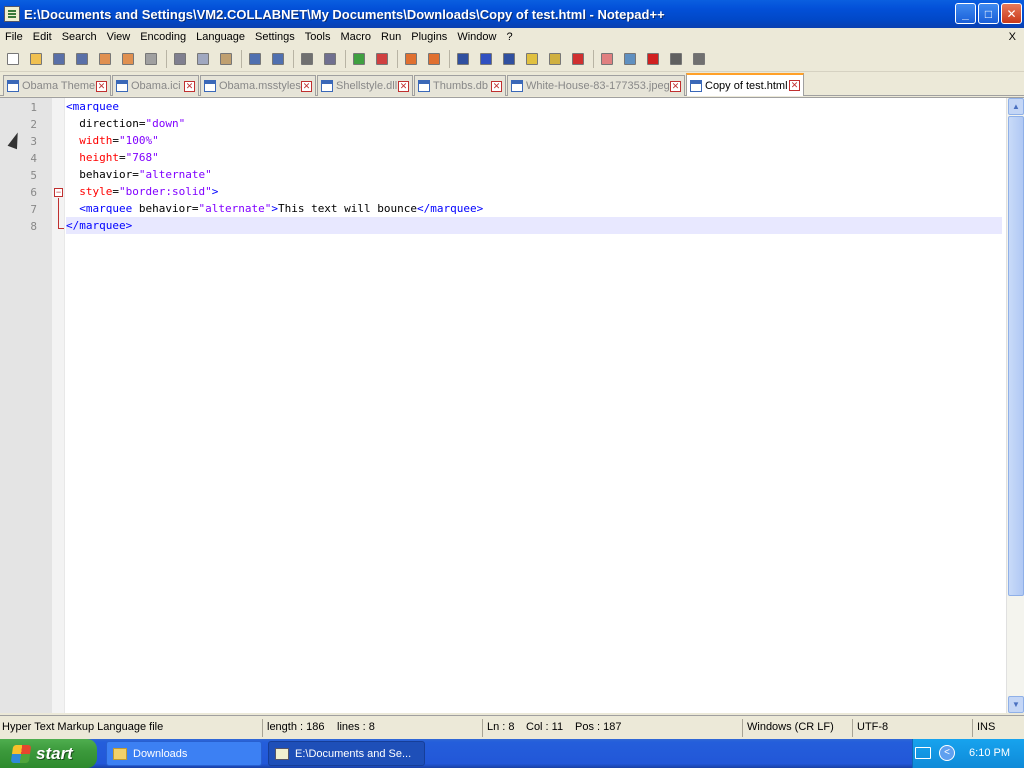  Describe the element at coordinates (509, 37) in the screenshot. I see `menu-help: ?` at that location.